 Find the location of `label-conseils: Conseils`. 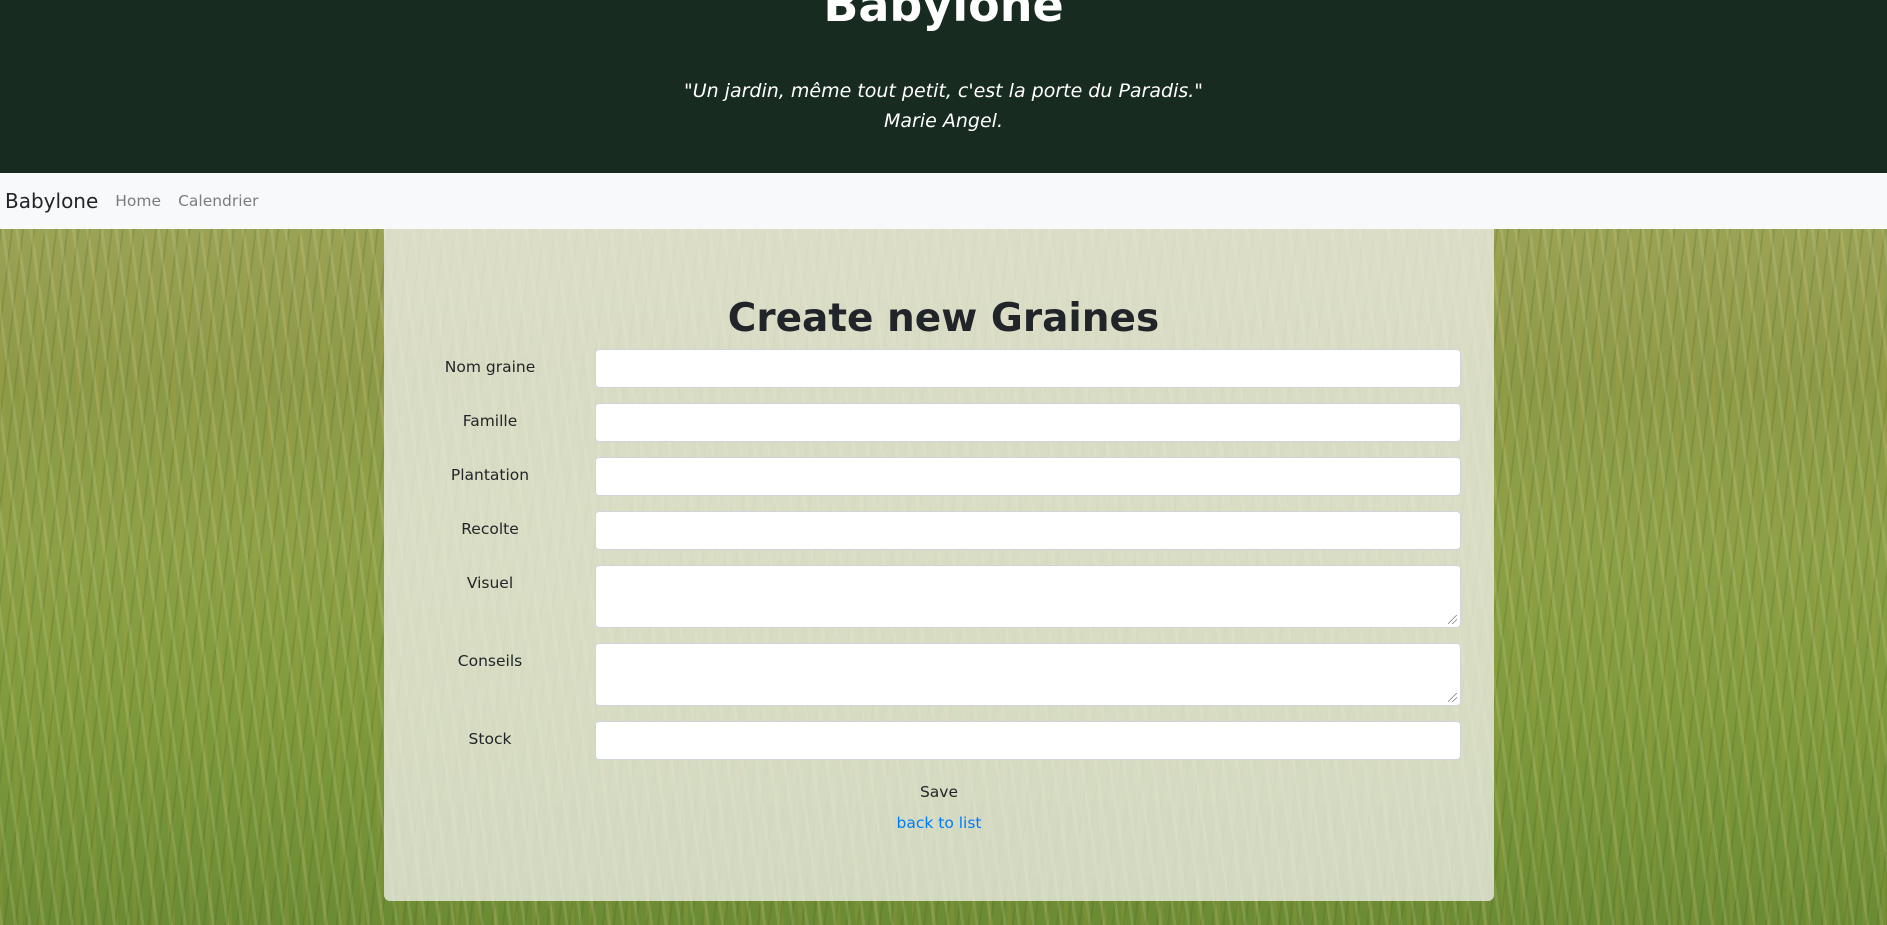

label-conseils: Conseils is located at coordinates (490, 661).